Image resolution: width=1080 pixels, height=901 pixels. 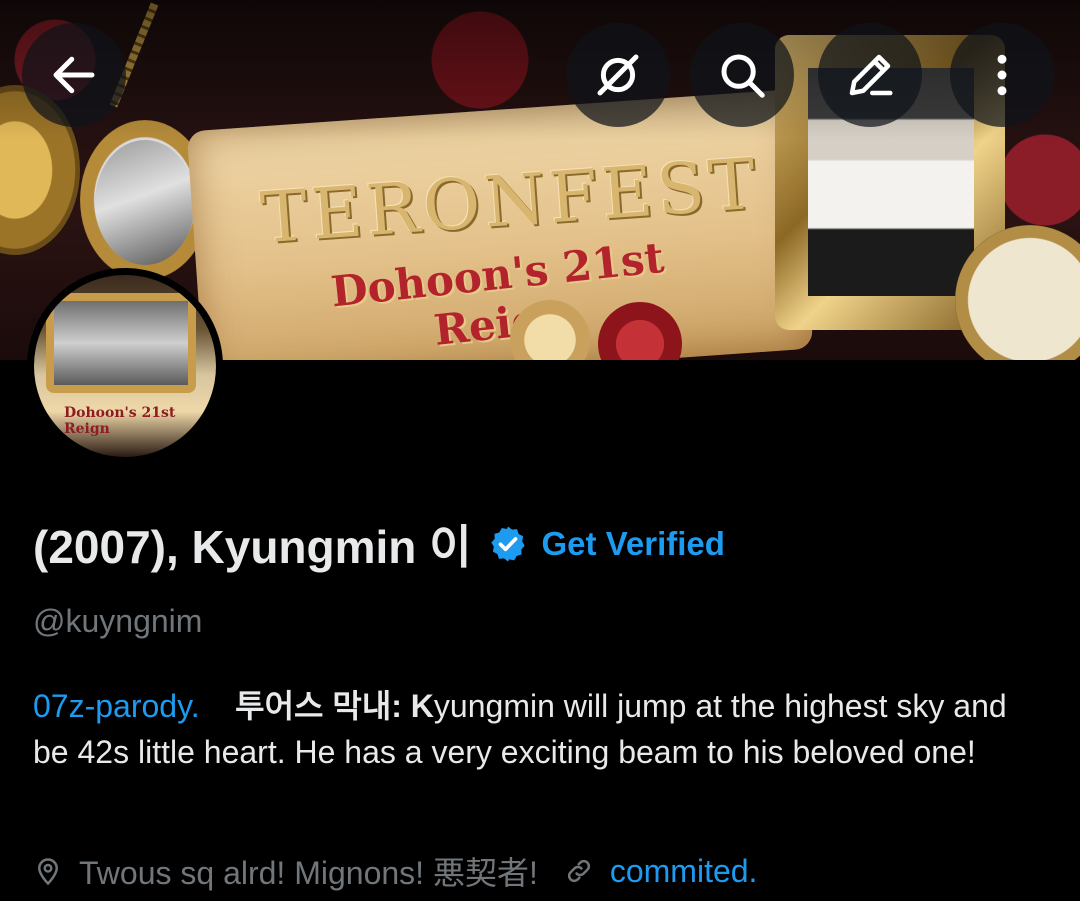 What do you see at coordinates (684, 871) in the screenshot?
I see `profile-website-link: commited.` at bounding box center [684, 871].